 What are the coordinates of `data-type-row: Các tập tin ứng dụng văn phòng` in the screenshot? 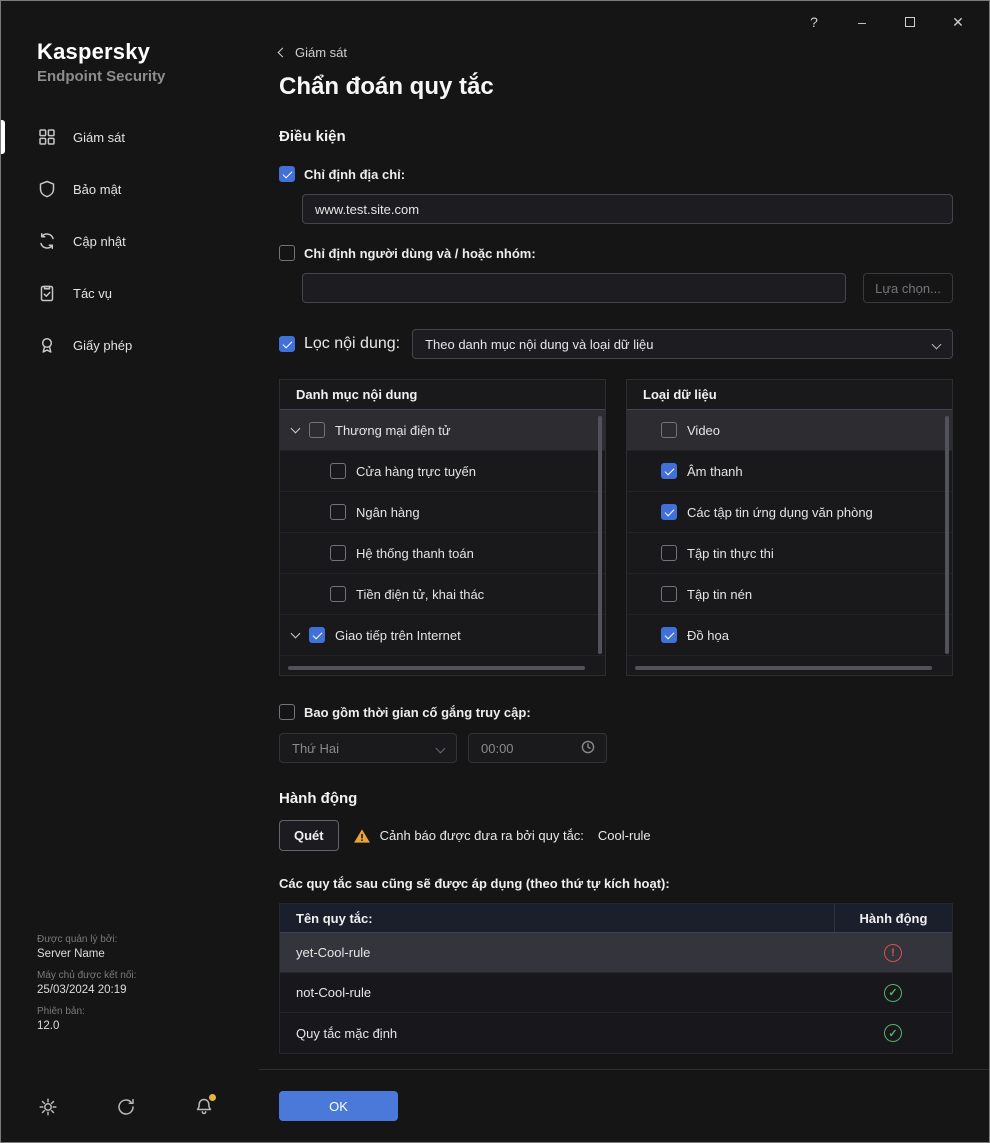 It's located at (789, 512).